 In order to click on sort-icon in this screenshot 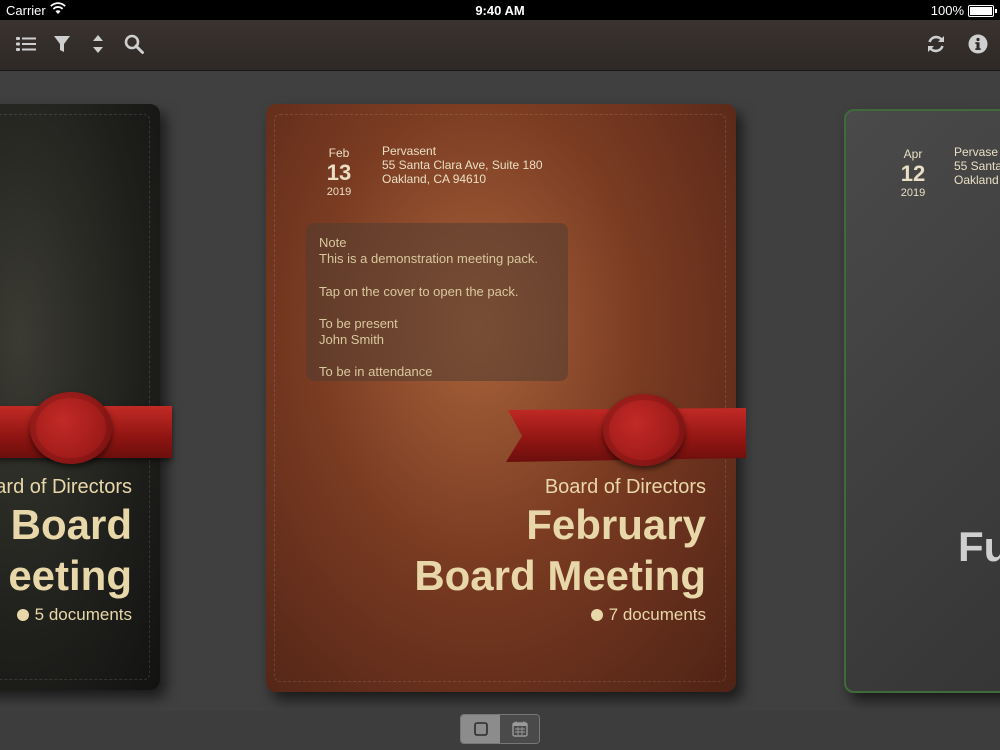, I will do `click(98, 44)`.